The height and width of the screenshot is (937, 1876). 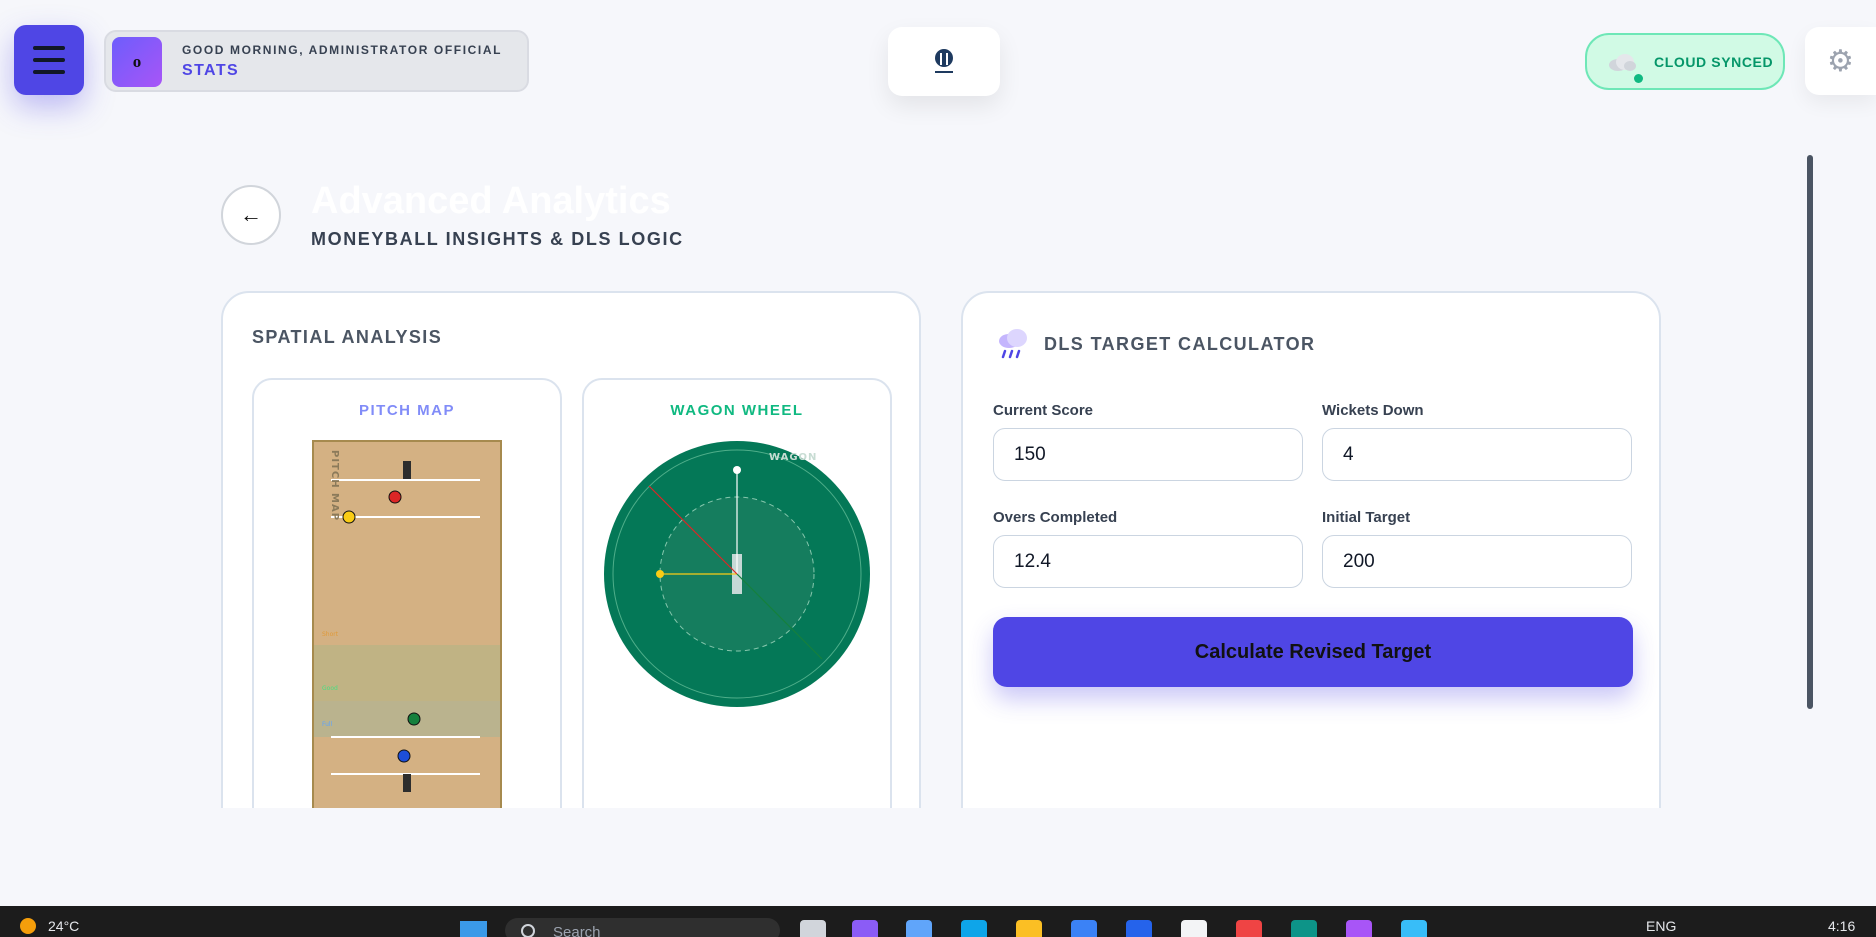 I want to click on ball-marker-blue, so click(x=404, y=756).